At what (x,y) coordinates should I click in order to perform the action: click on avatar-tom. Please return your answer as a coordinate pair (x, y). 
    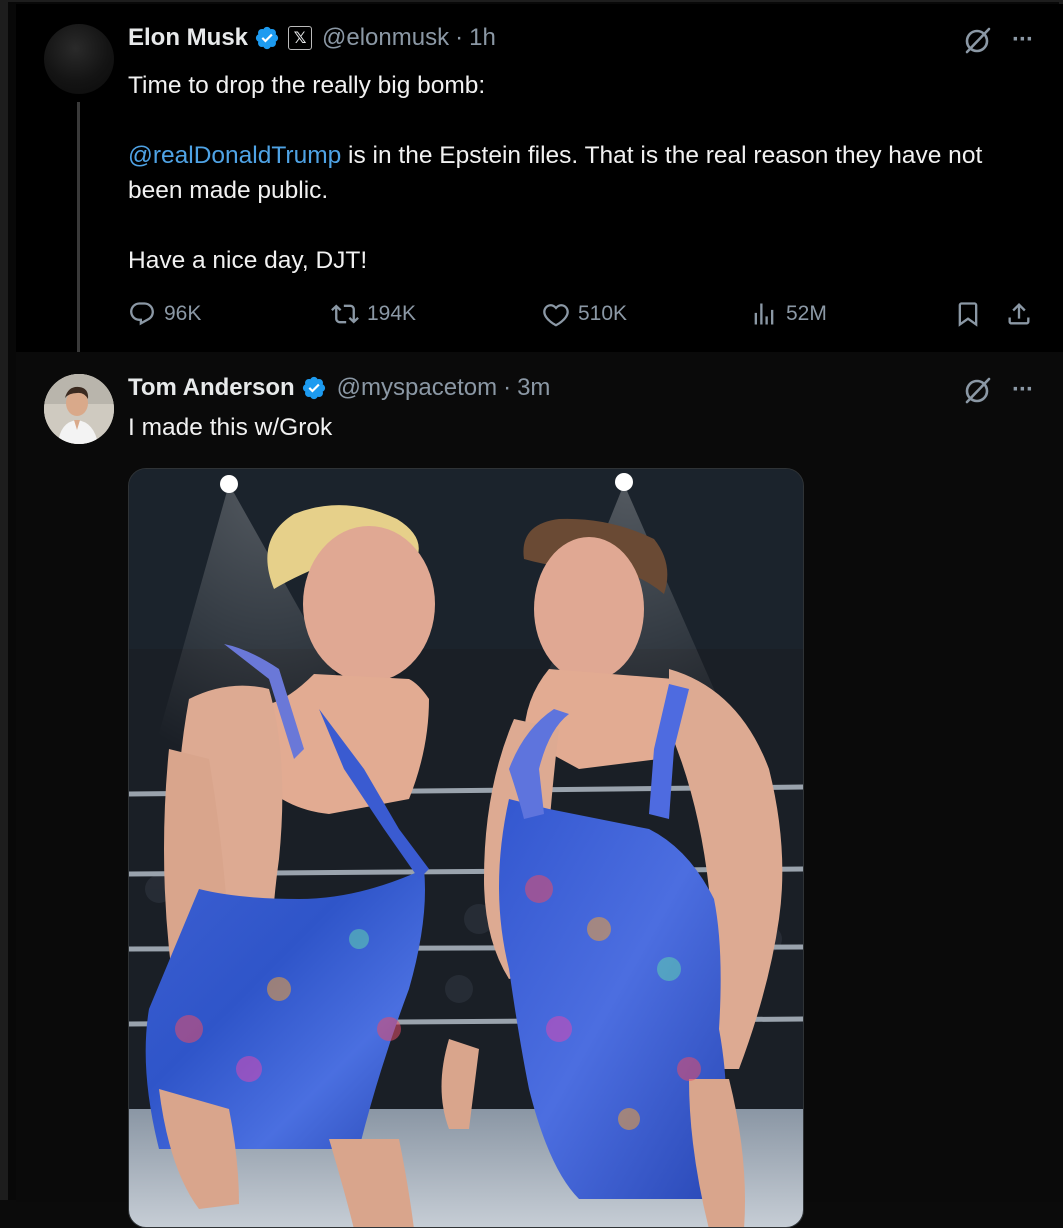
    Looking at the image, I should click on (79, 409).